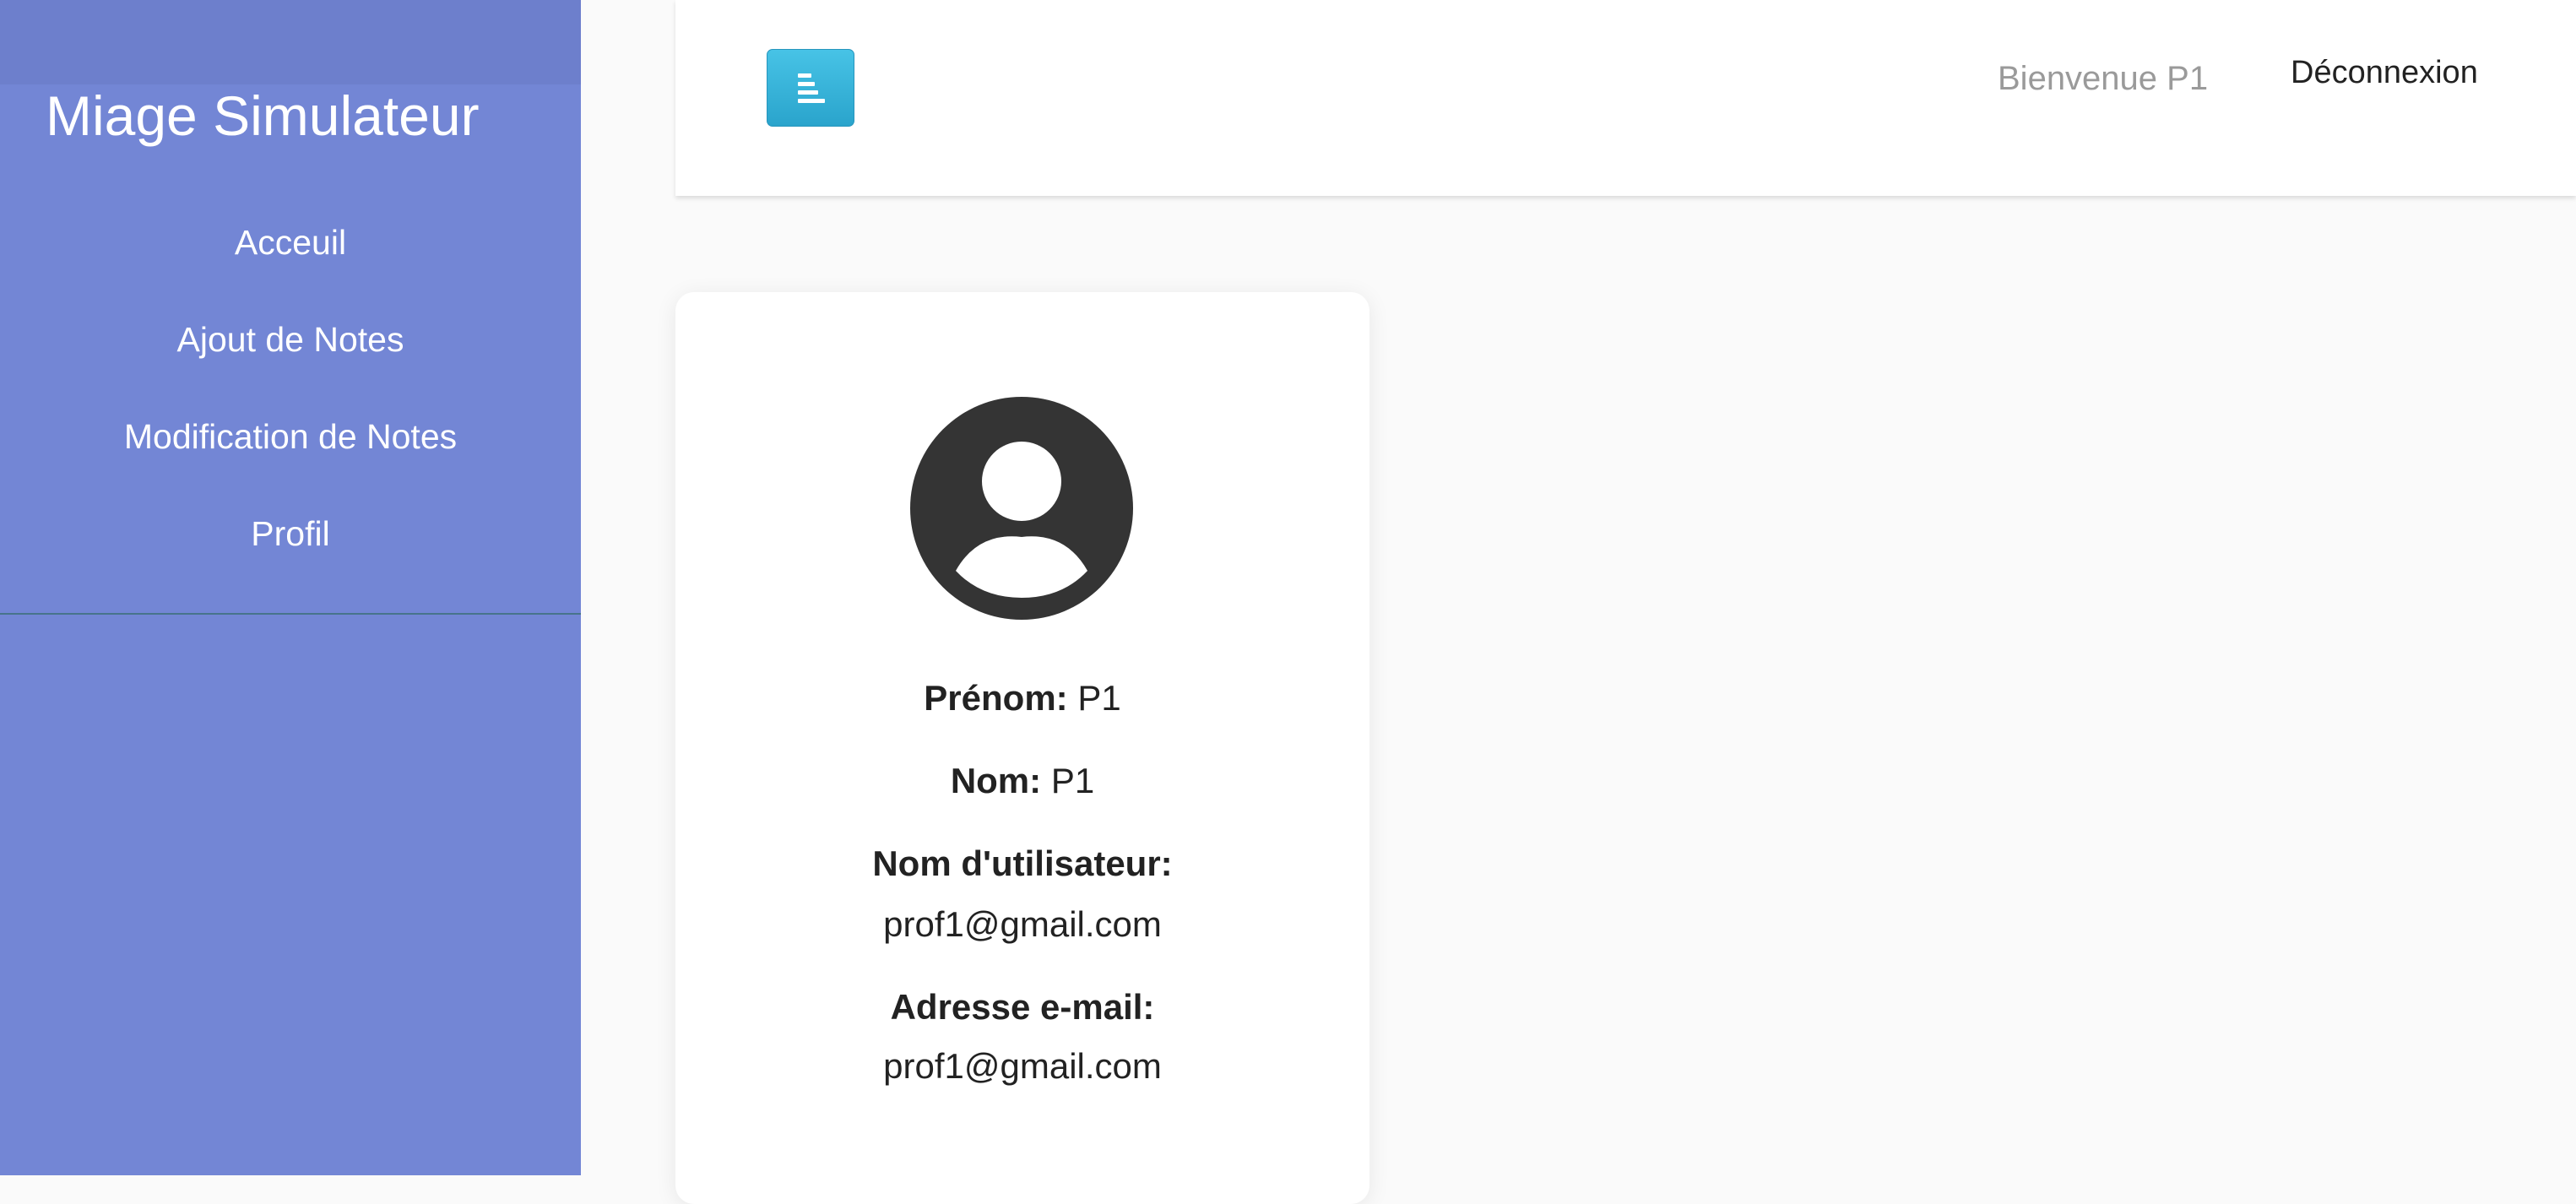  Describe the element at coordinates (1022, 508) in the screenshot. I see `user-circle-icon` at that location.